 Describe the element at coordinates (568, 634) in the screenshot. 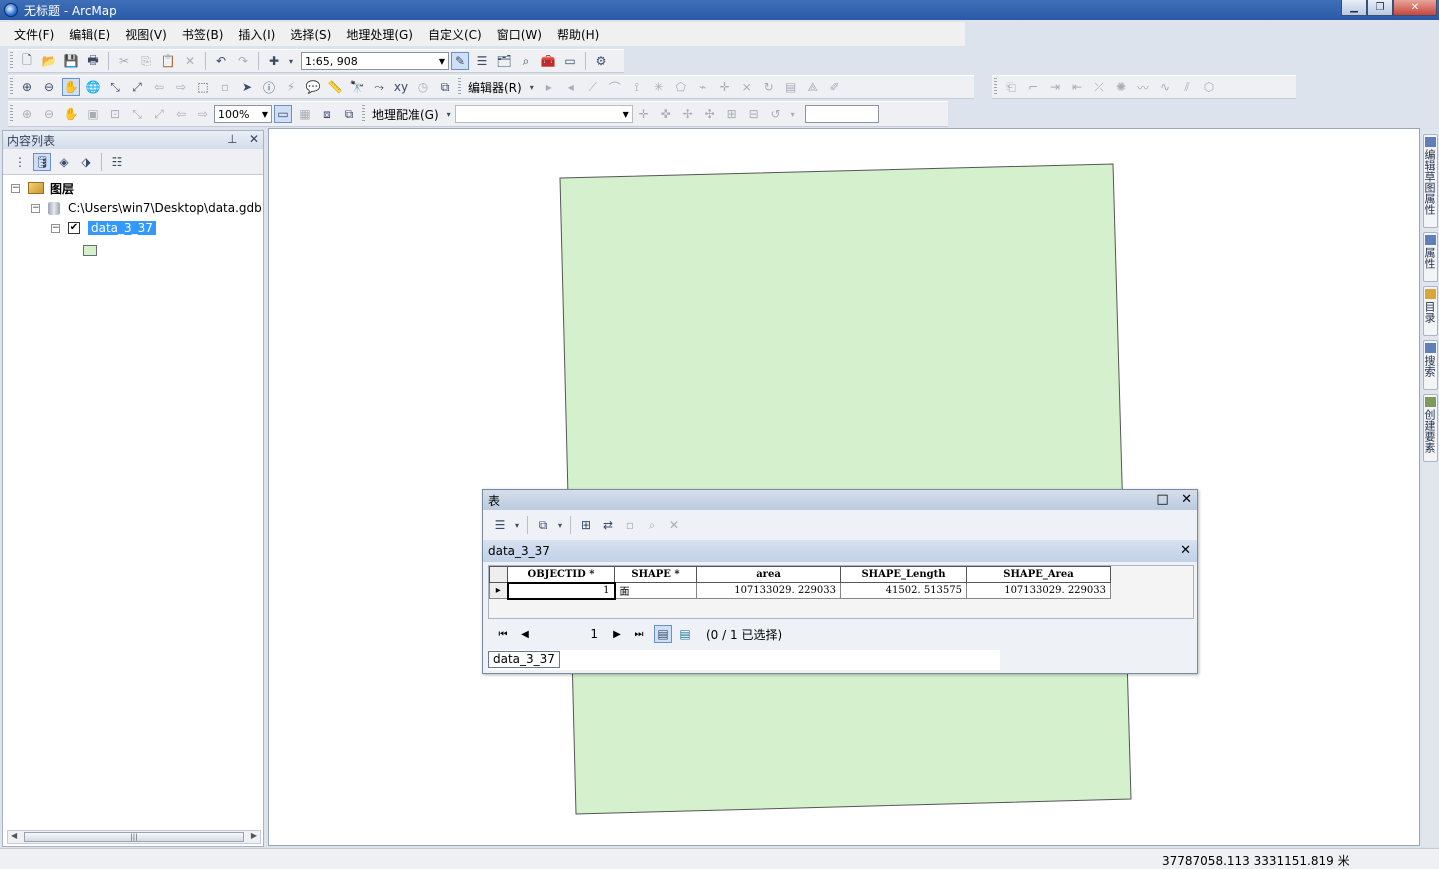

I see `current-record-field: 1` at that location.